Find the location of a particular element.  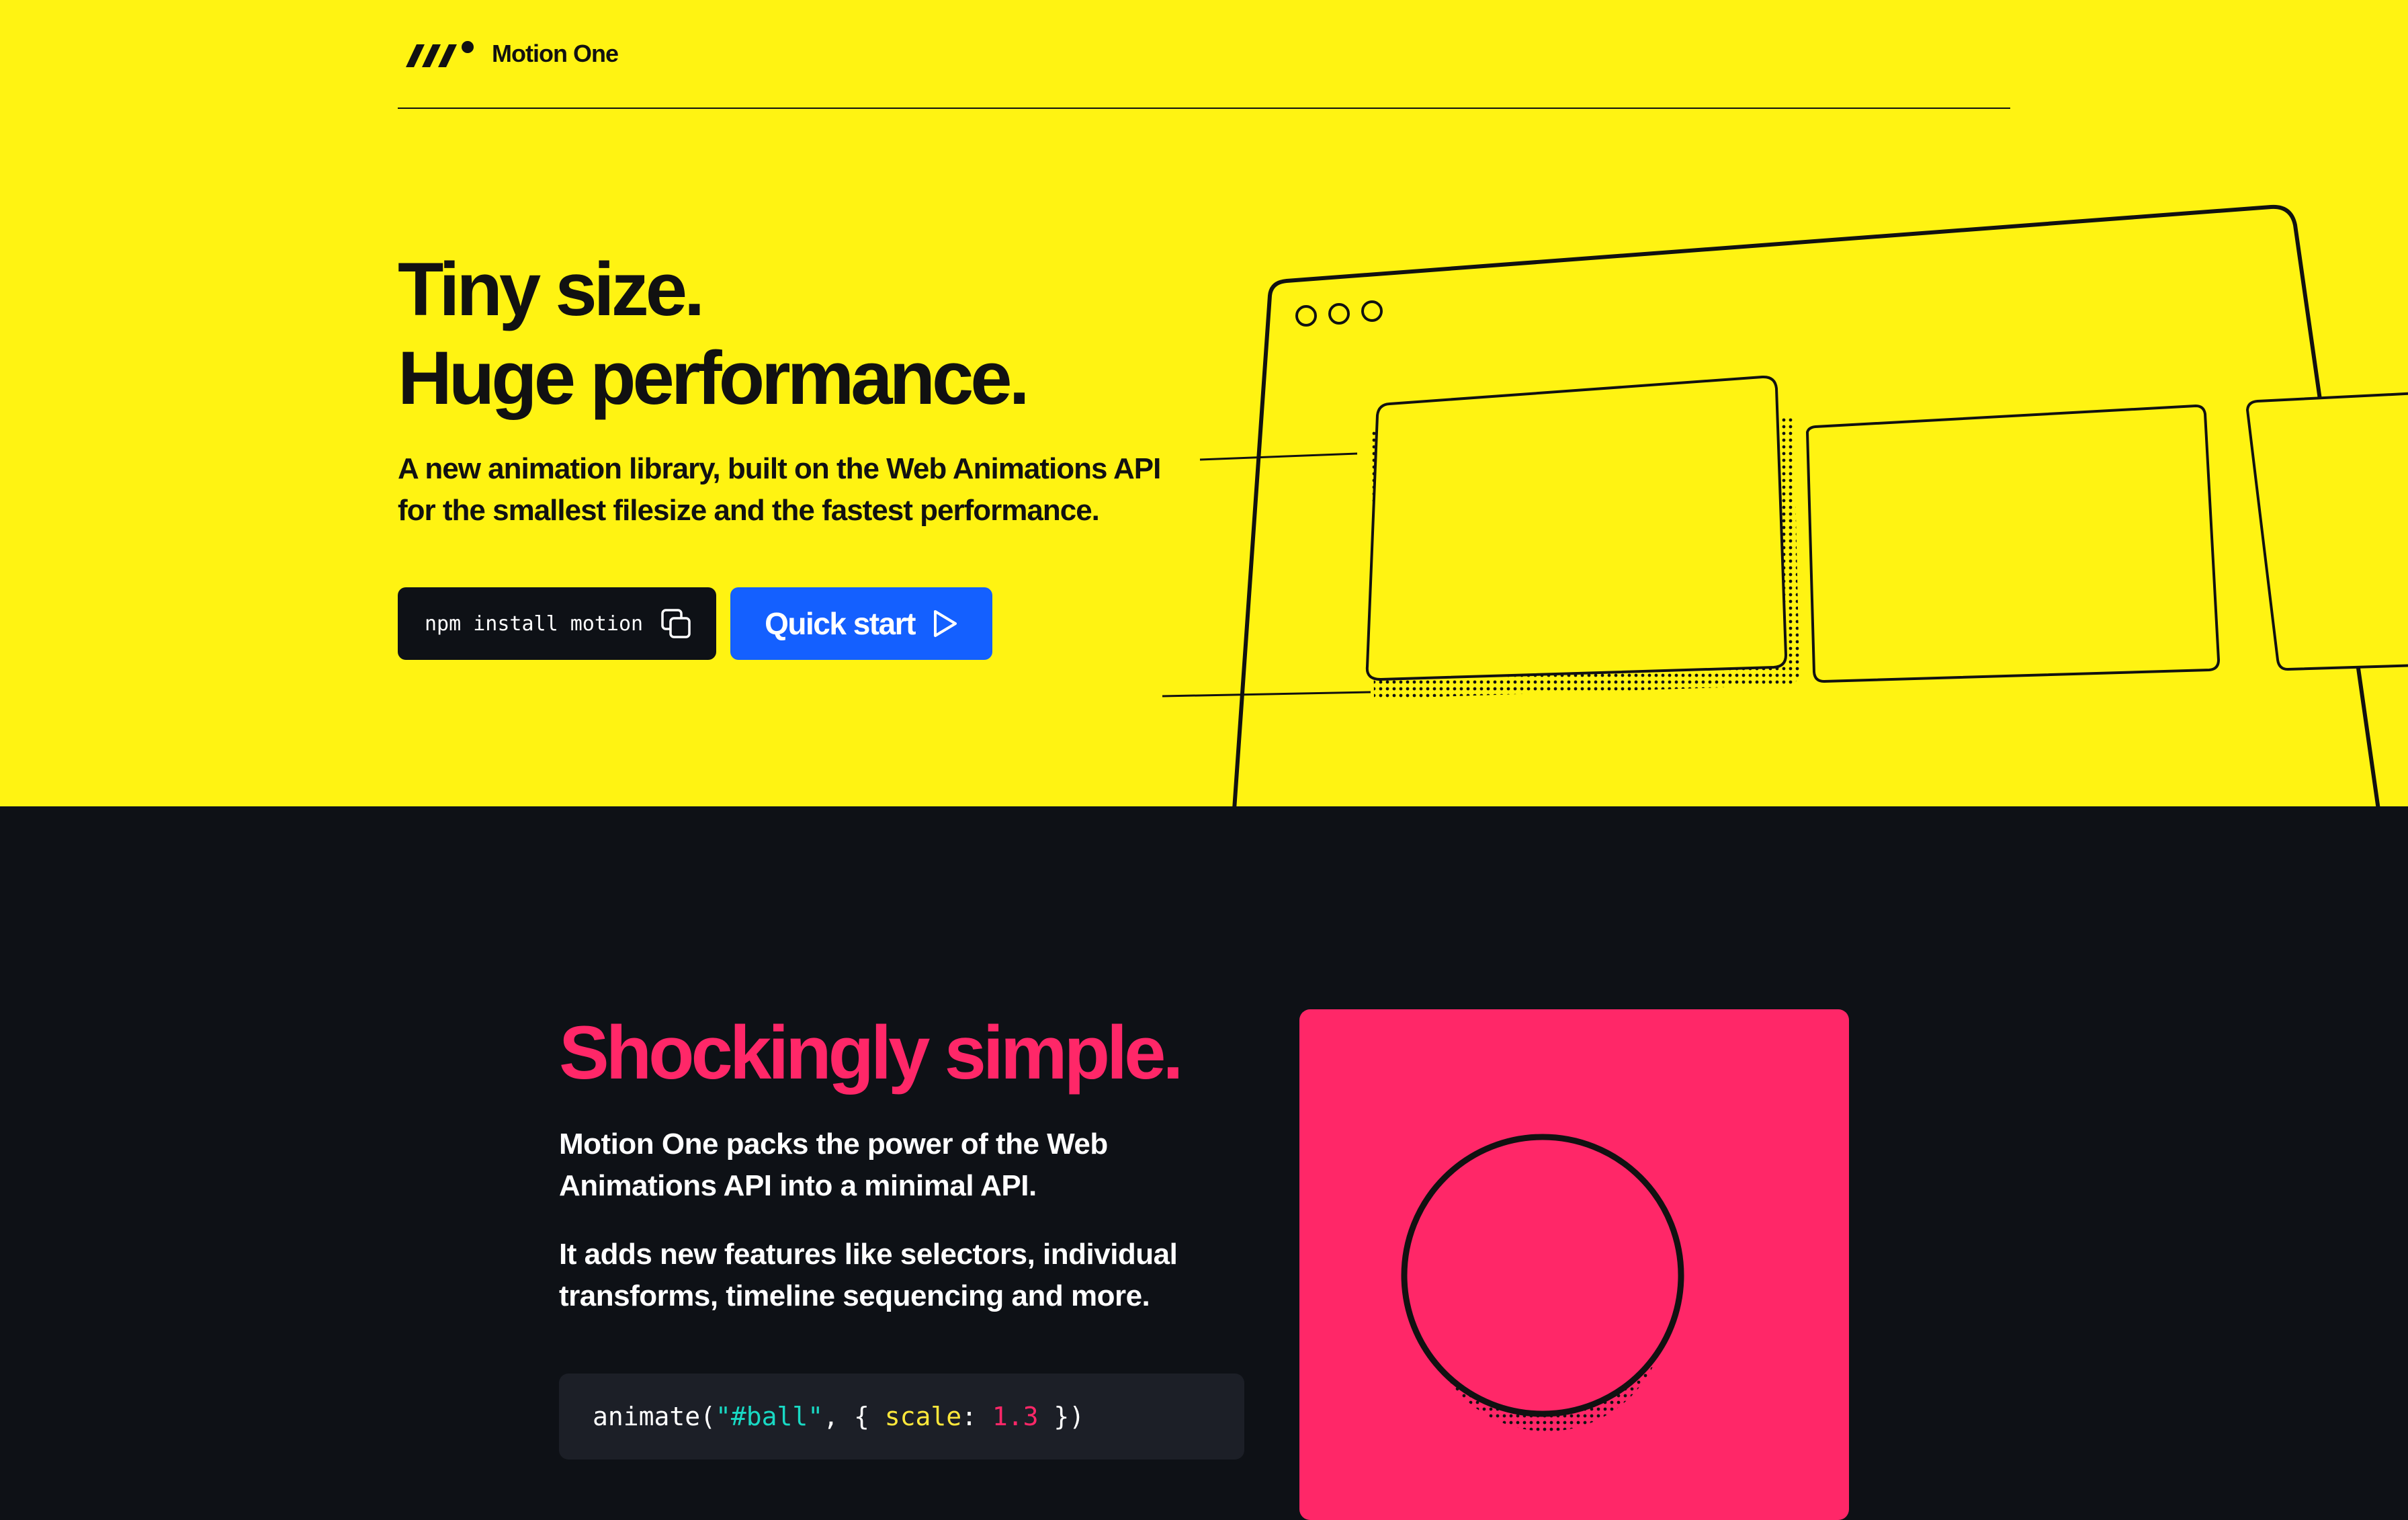

ball-demo-panel is located at coordinates (1574, 1264).